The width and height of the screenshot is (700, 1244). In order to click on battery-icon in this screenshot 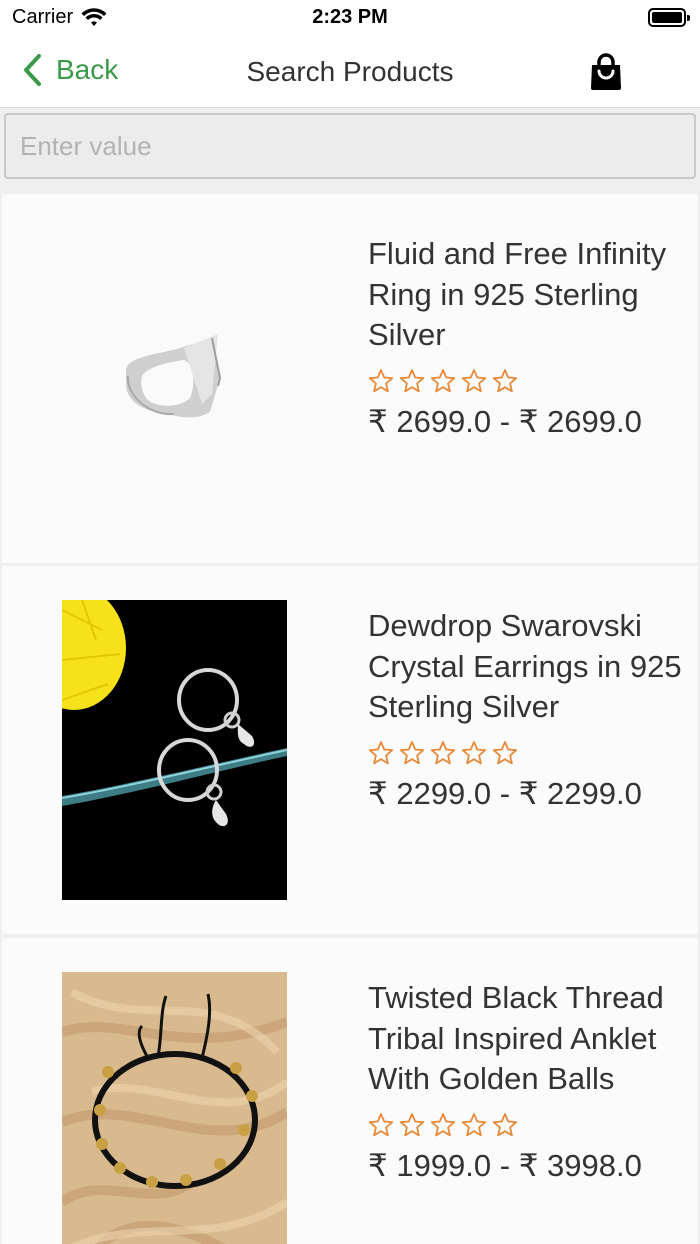, I will do `click(669, 17)`.